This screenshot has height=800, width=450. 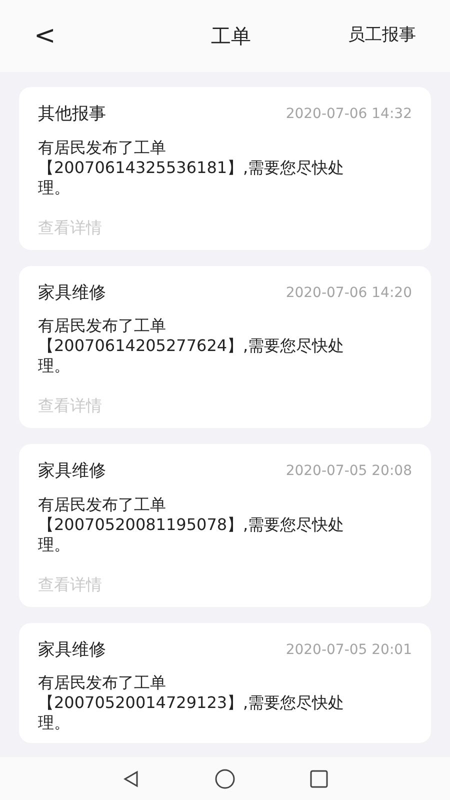 What do you see at coordinates (192, 524) in the screenshot?
I see `message-line: 【20070520081195078】,需要您尽快处` at bounding box center [192, 524].